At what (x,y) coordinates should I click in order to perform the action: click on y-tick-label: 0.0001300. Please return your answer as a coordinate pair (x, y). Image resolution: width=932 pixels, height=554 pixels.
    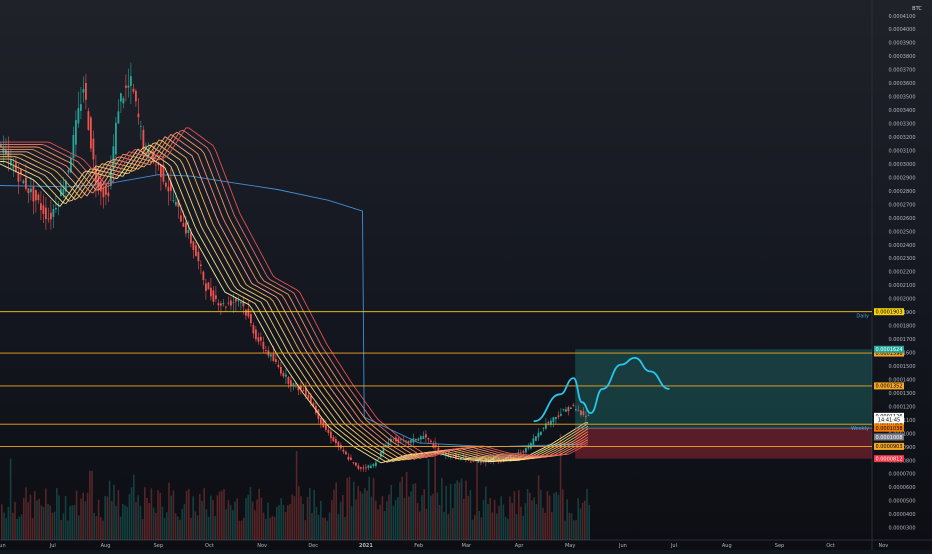
    Looking at the image, I should click on (901, 394).